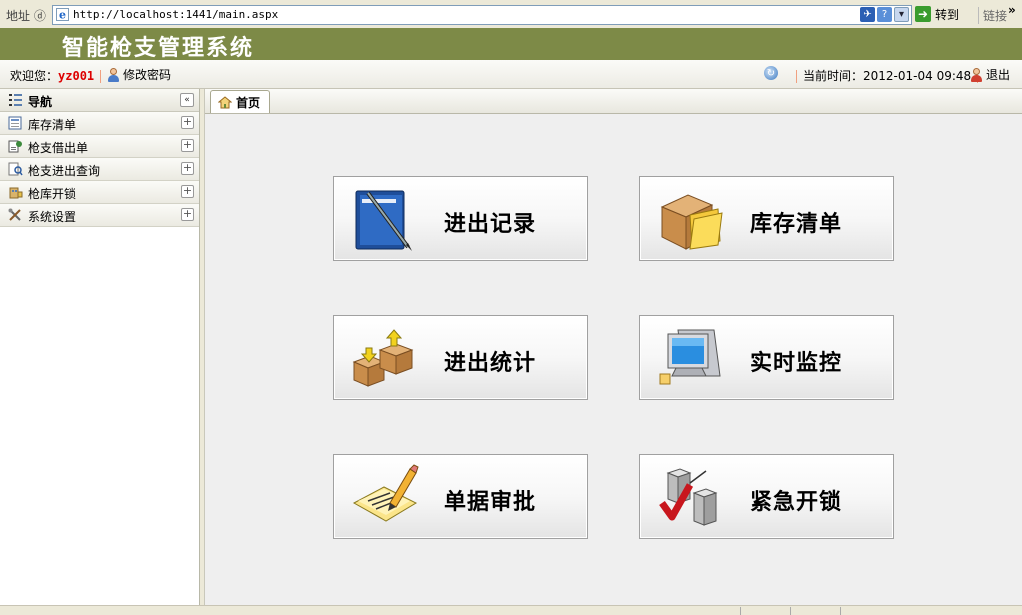  What do you see at coordinates (867, 14) in the screenshot?
I see `bird-icon: ✈` at bounding box center [867, 14].